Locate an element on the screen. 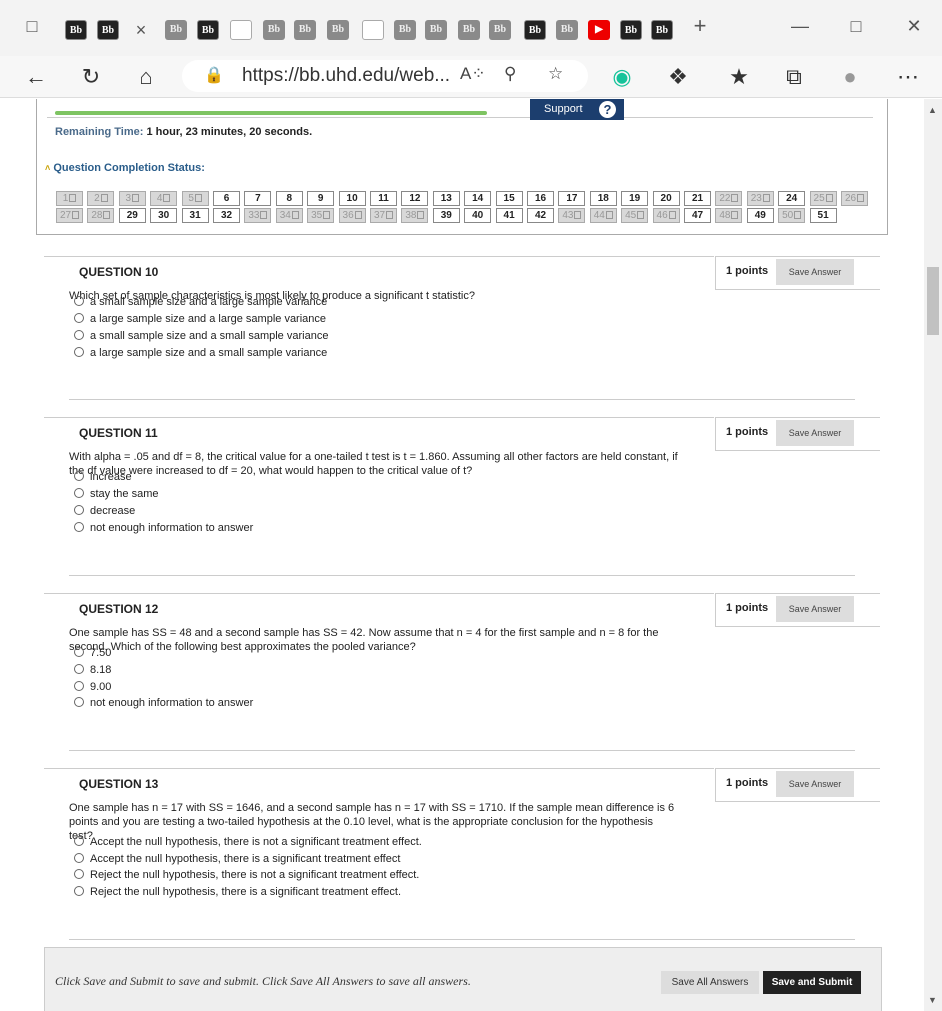  question-nav-25: 25 is located at coordinates (823, 198).